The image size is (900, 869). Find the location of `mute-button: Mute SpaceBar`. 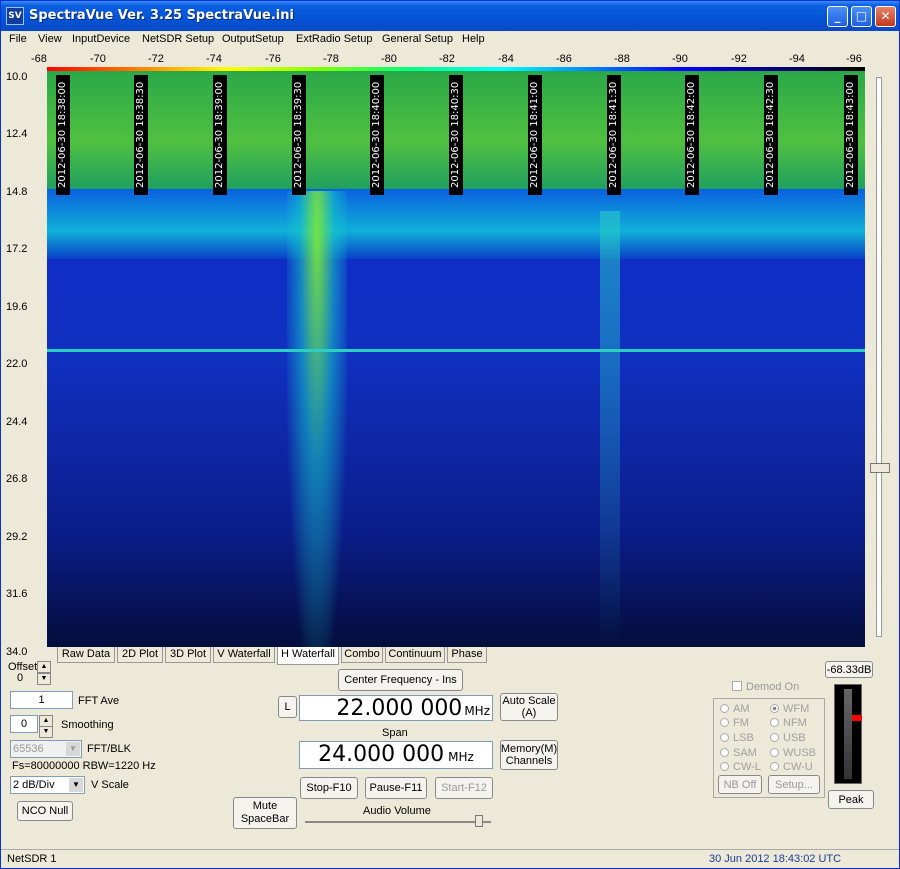

mute-button: Mute SpaceBar is located at coordinates (265, 813).